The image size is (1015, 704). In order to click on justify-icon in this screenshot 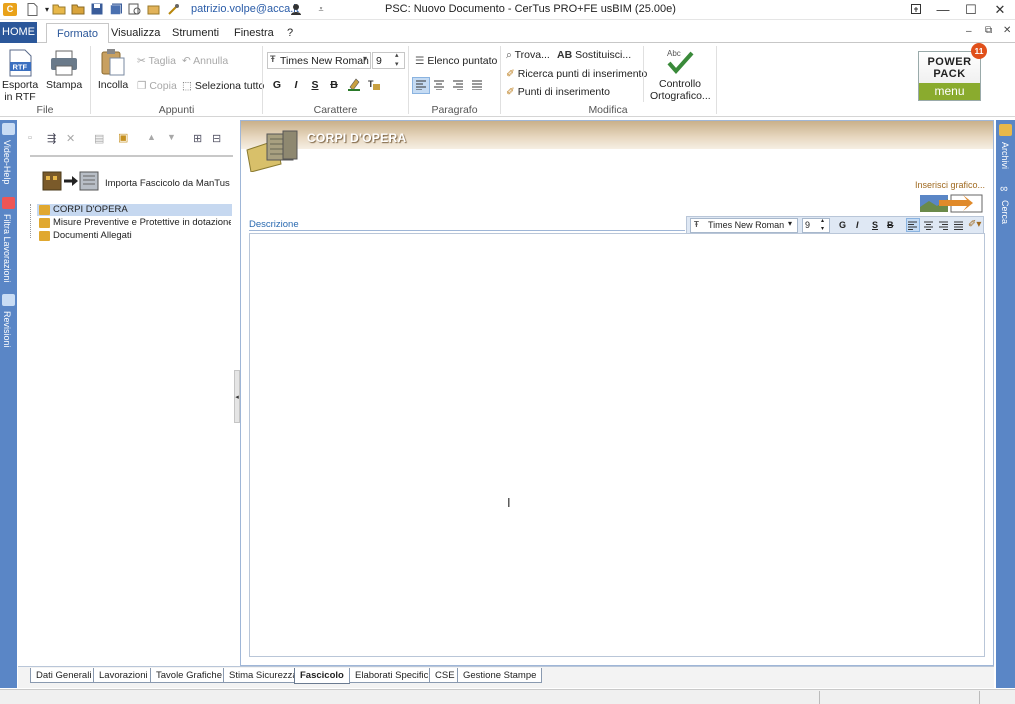, I will do `click(477, 86)`.